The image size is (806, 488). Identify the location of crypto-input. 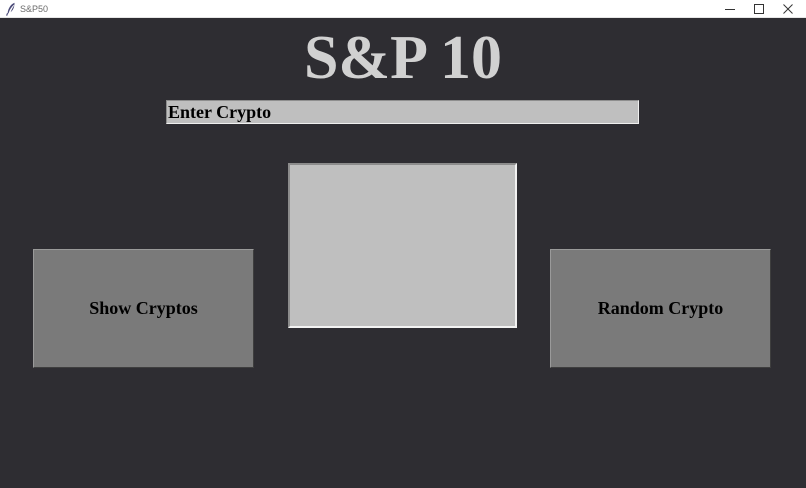
(402, 112).